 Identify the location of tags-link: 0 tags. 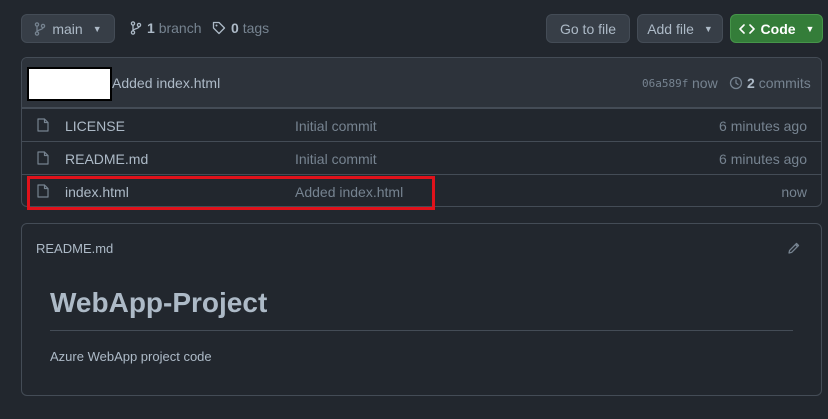
(240, 28).